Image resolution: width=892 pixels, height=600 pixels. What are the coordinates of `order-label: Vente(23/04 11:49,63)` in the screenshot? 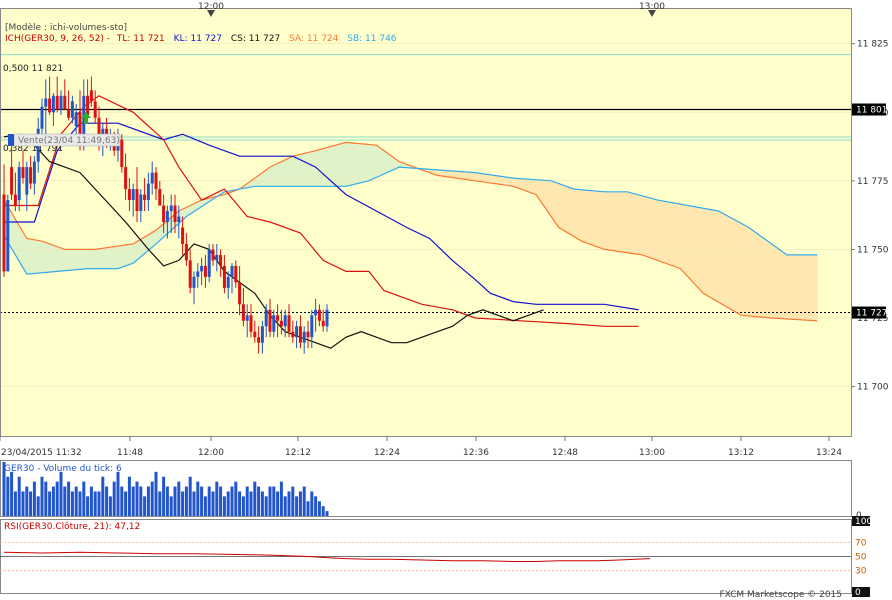 It's located at (69, 141).